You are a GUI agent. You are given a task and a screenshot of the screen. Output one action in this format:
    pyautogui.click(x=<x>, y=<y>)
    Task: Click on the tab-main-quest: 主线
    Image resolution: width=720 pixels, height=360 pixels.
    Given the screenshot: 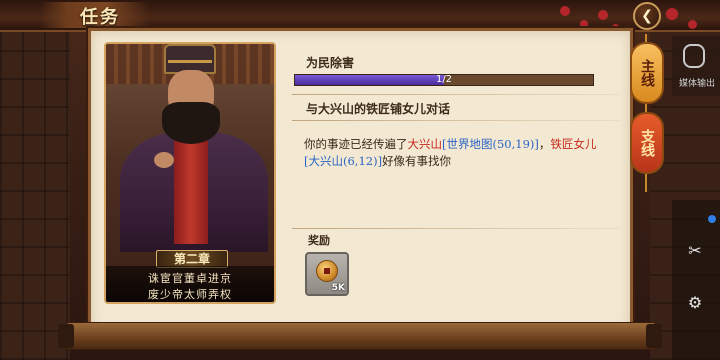 What is the action you would take?
    pyautogui.click(x=647, y=73)
    